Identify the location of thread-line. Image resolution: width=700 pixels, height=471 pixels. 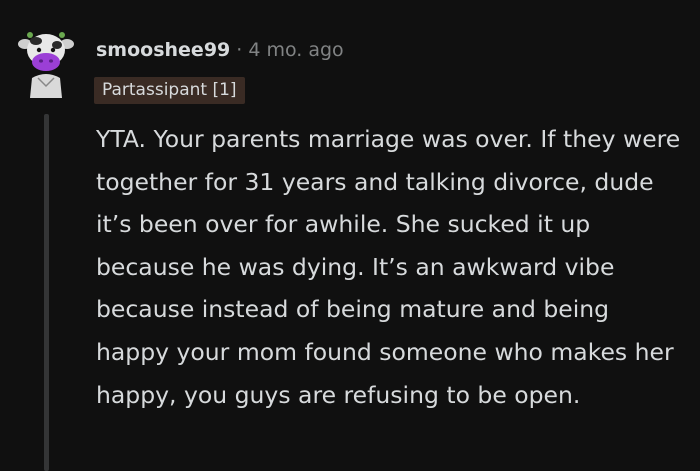
(46, 292).